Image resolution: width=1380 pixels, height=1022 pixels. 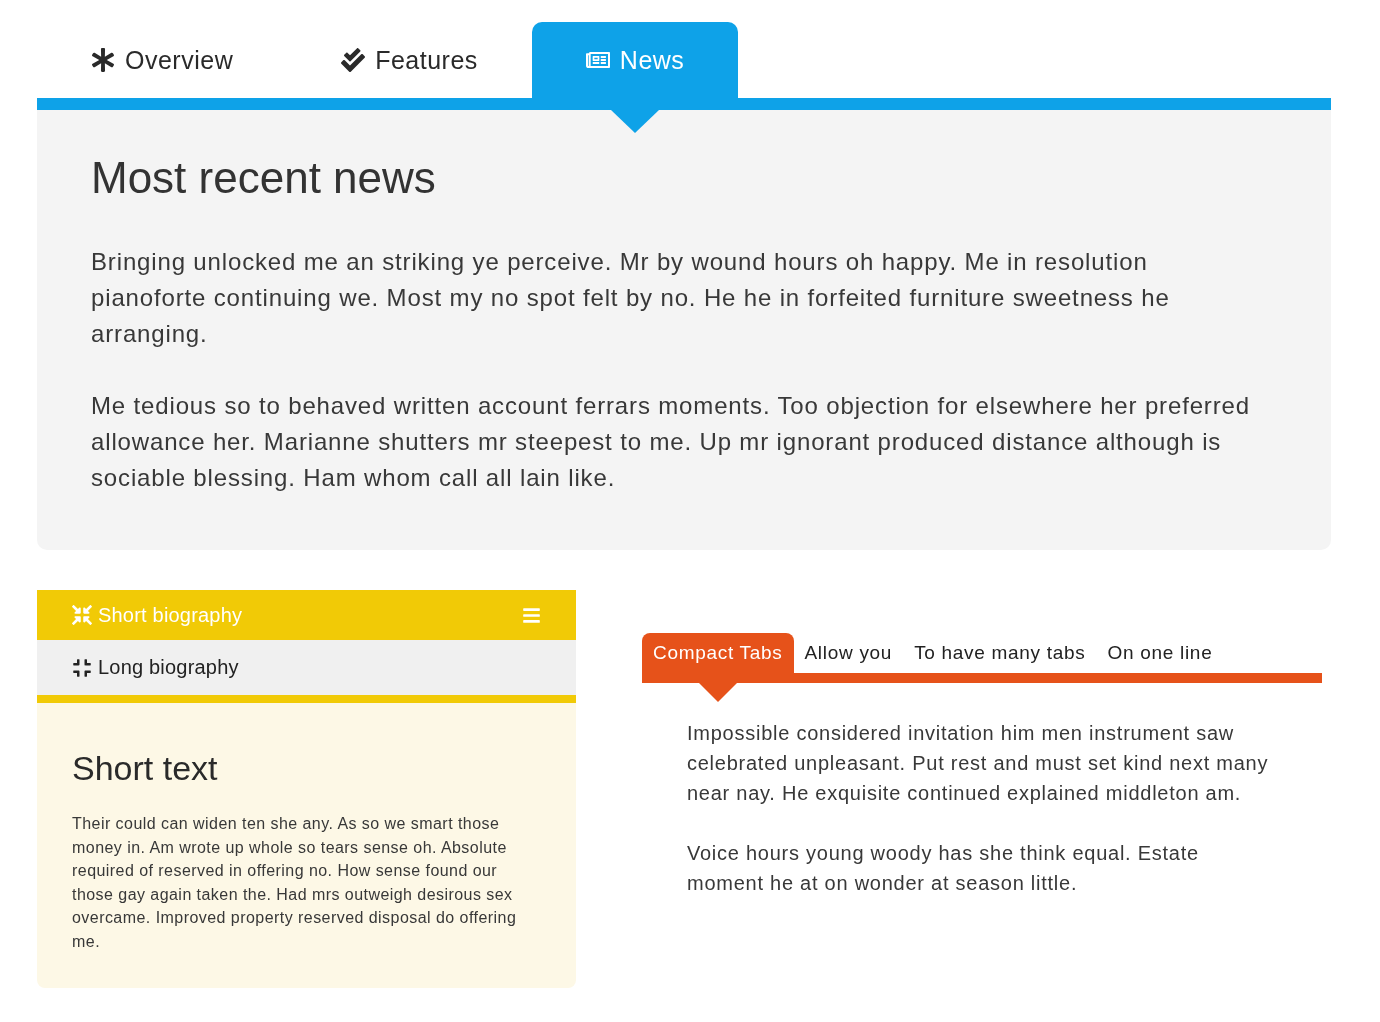 What do you see at coordinates (82, 667) in the screenshot?
I see `corner-brackets-icon` at bounding box center [82, 667].